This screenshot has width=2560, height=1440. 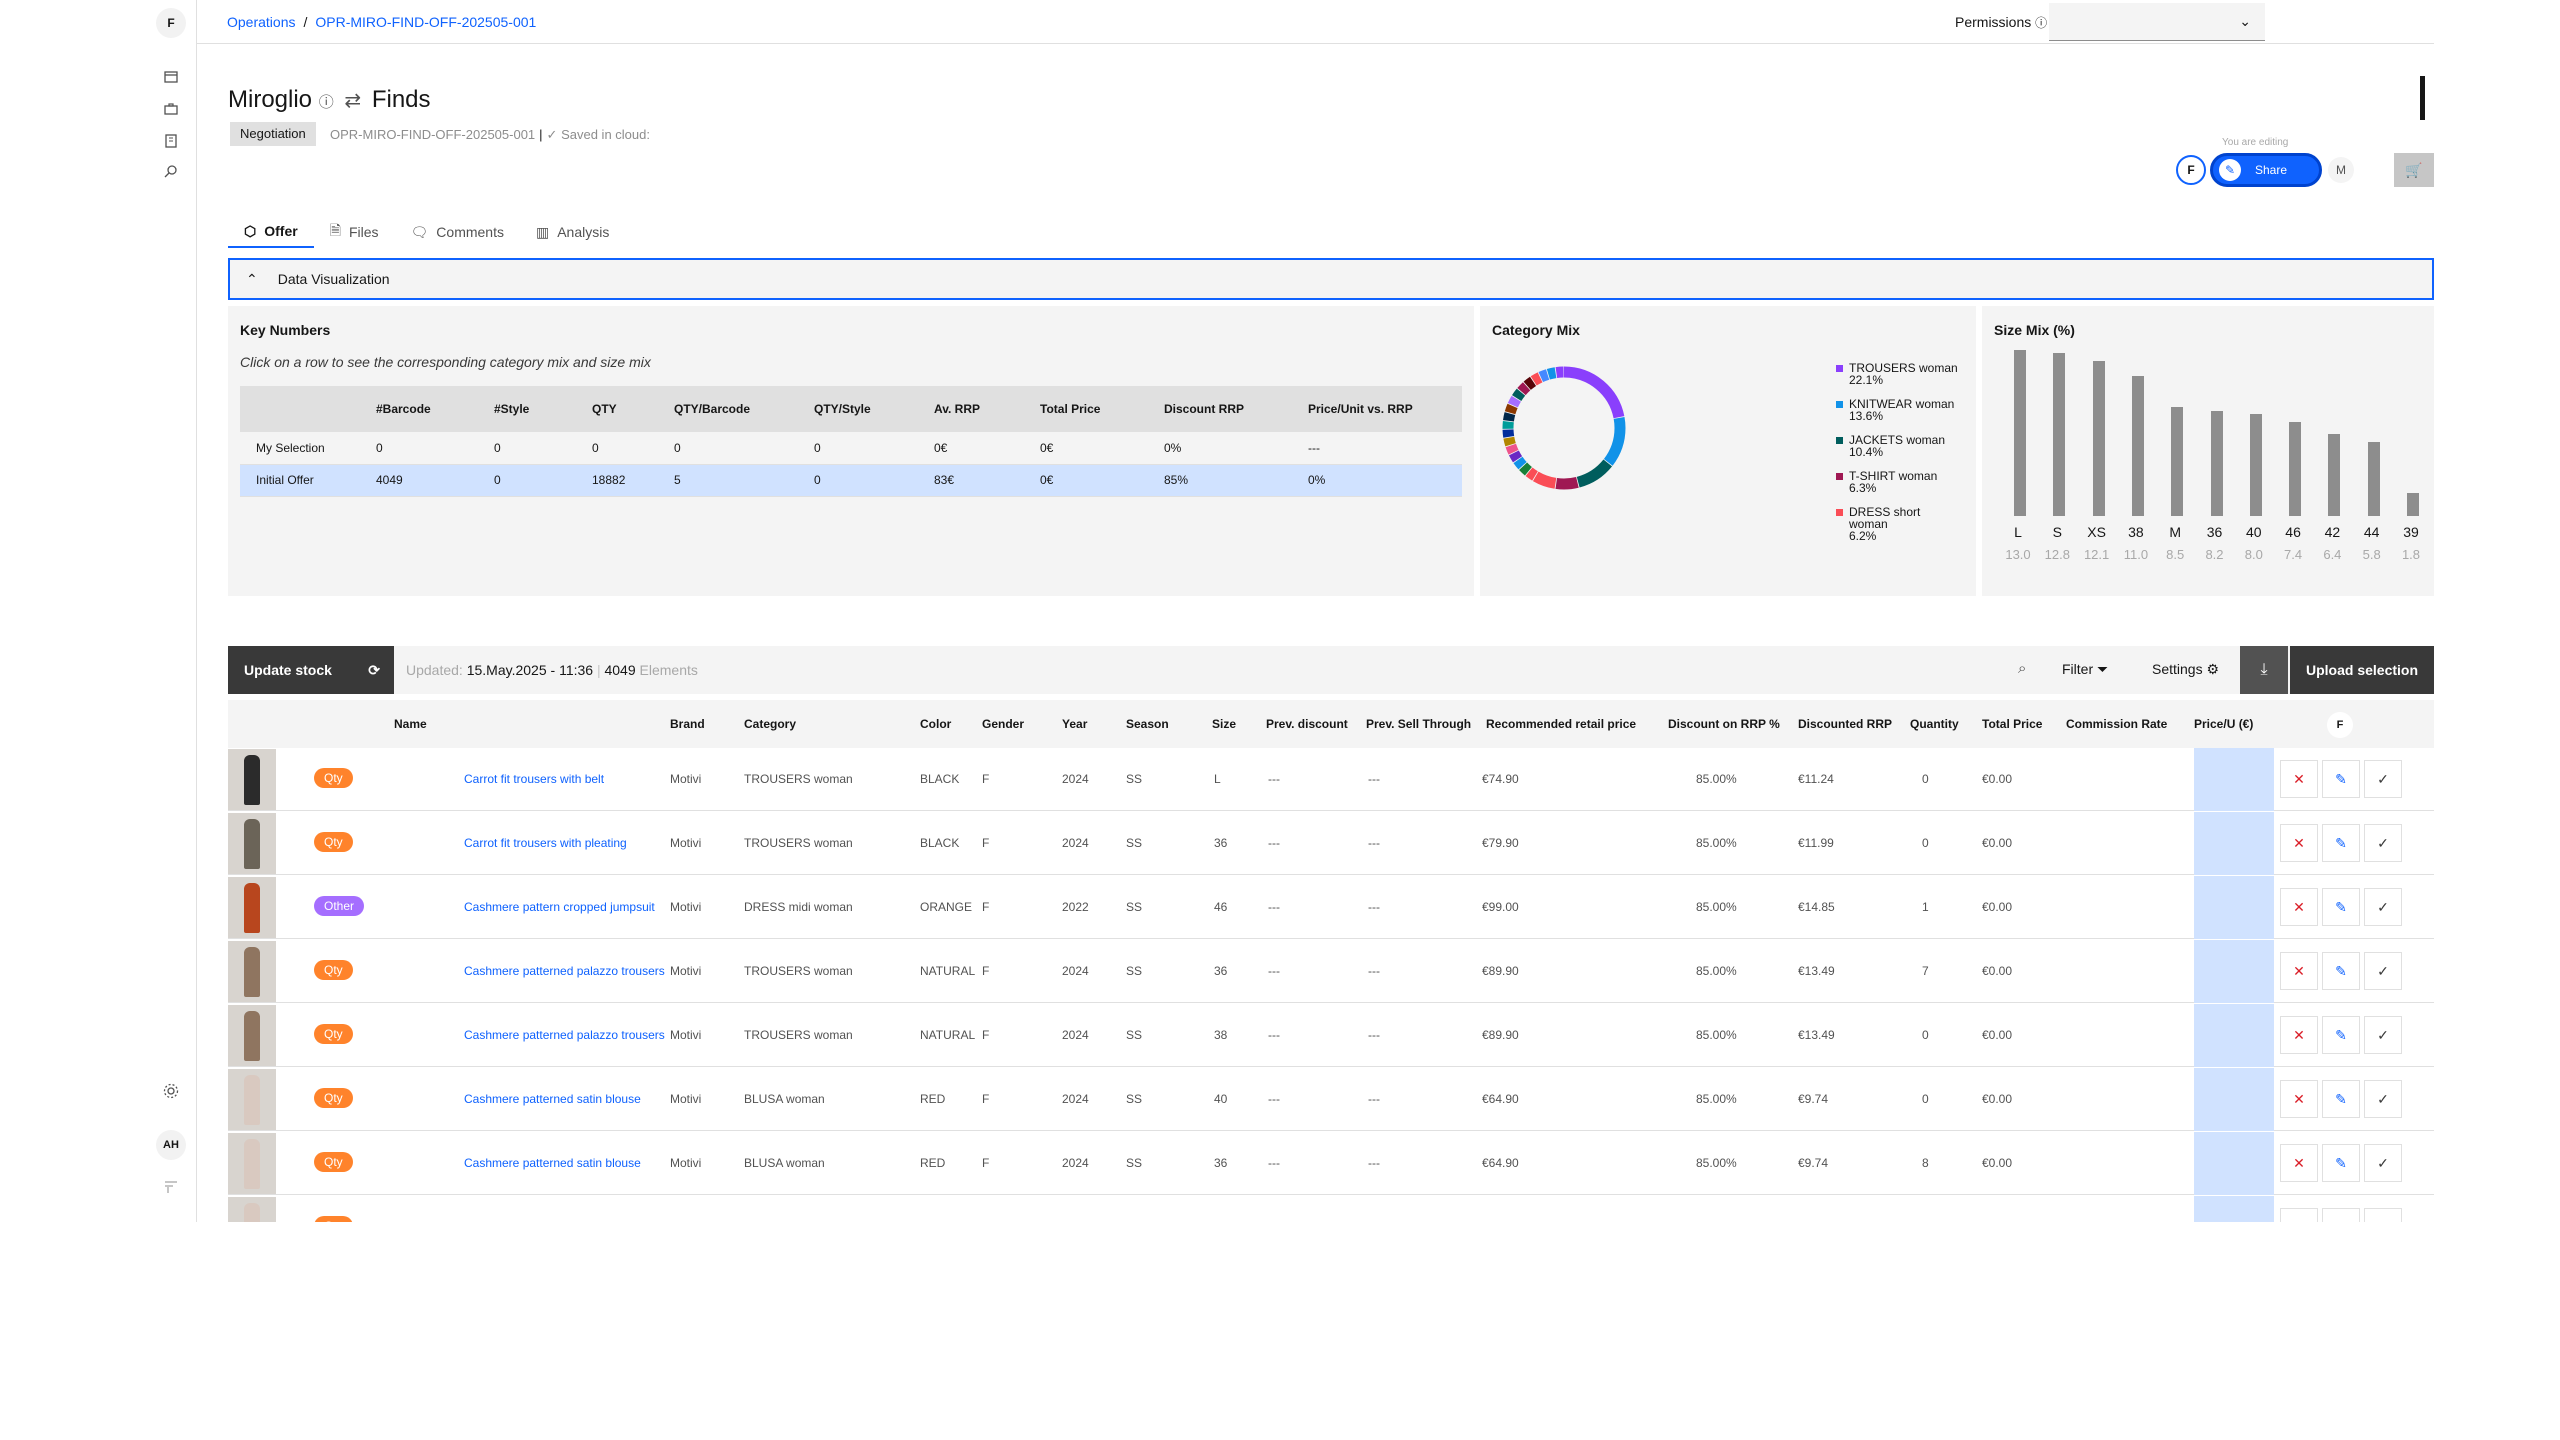 What do you see at coordinates (311, 670) in the screenshot?
I see `update-stock-button: Update stock ⟳` at bounding box center [311, 670].